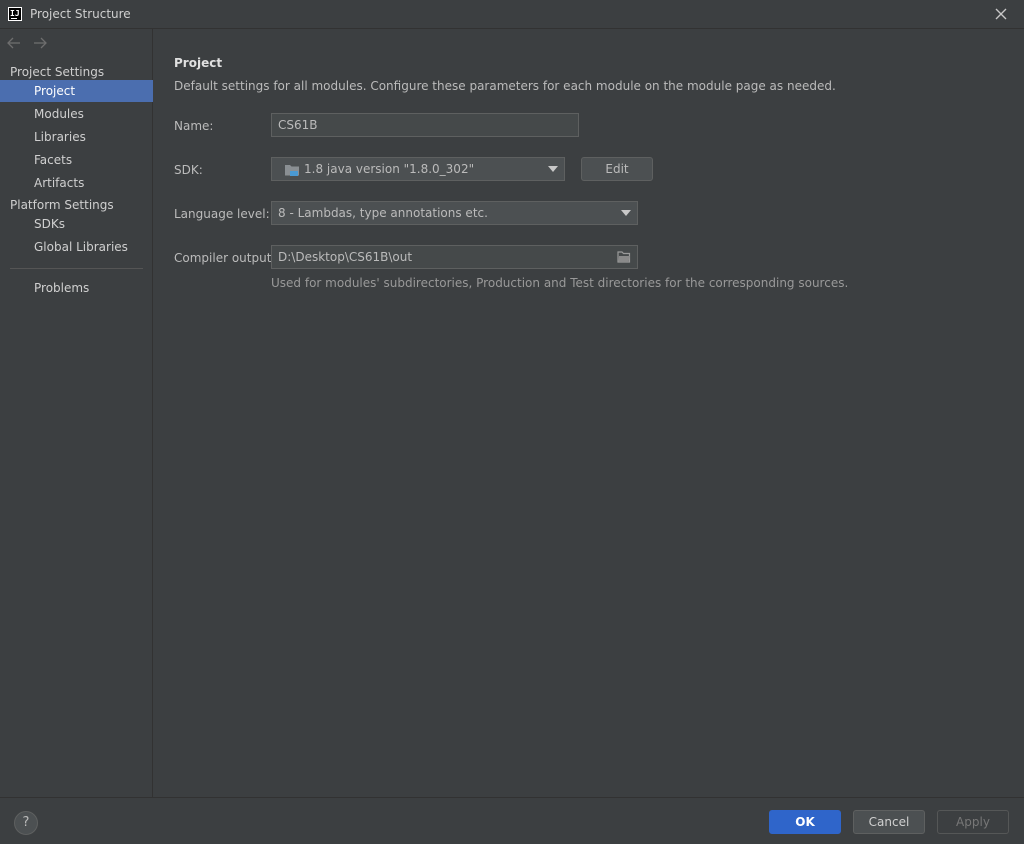  What do you see at coordinates (225, 258) in the screenshot?
I see `compiler-output-label: Compiler output:` at bounding box center [225, 258].